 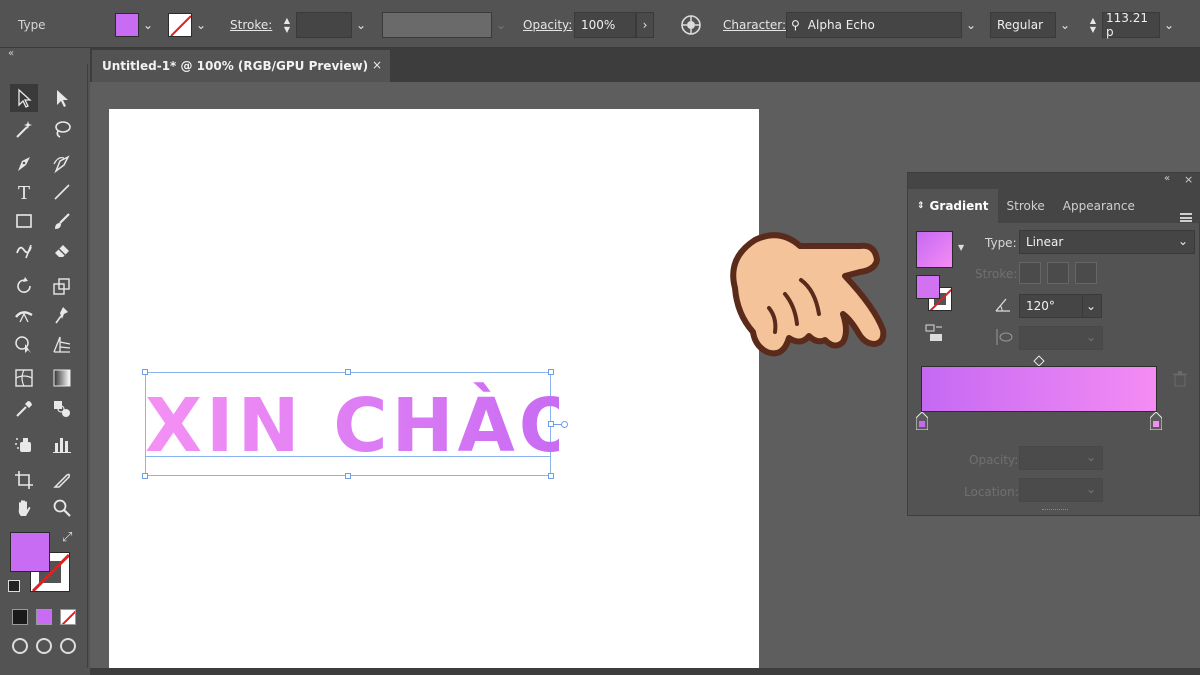 What do you see at coordinates (62, 129) in the screenshot?
I see `lasso-icon` at bounding box center [62, 129].